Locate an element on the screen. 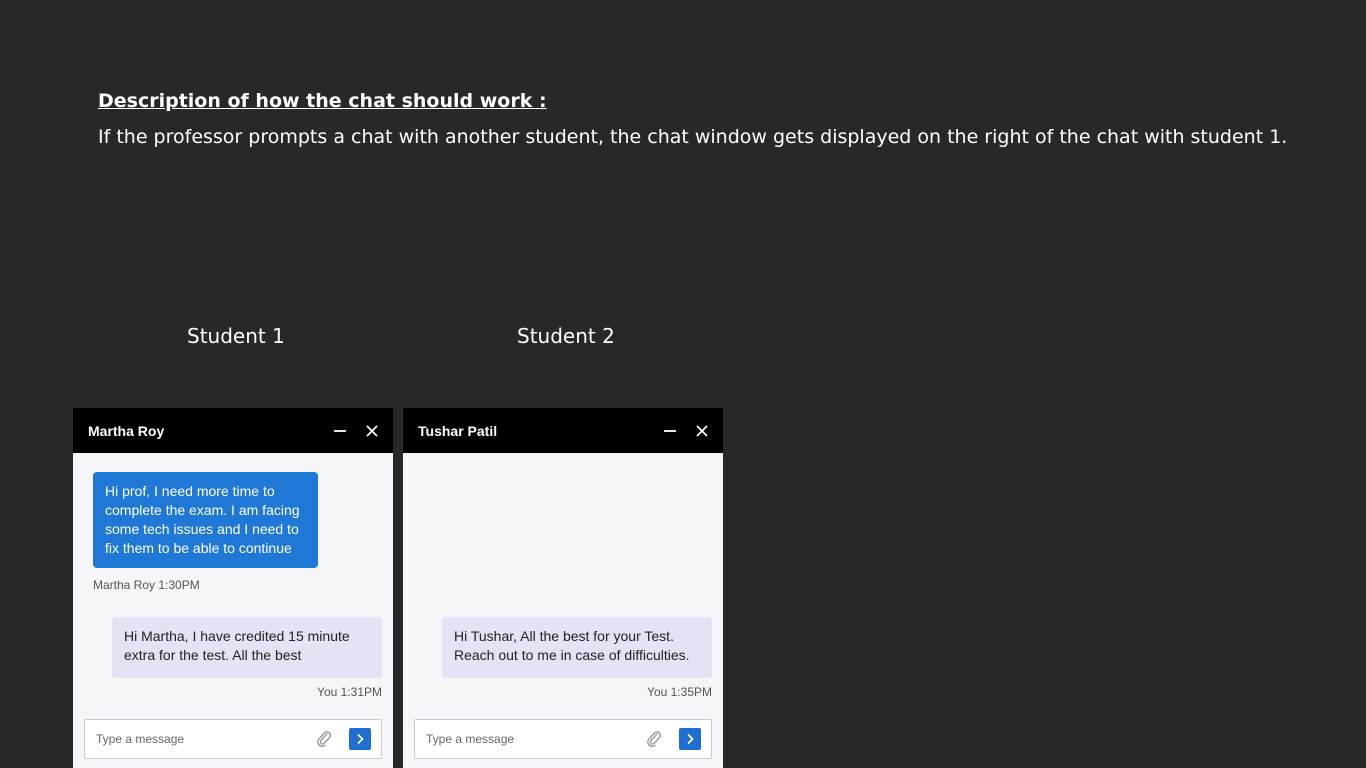 The width and height of the screenshot is (1366, 768). incoming-message-meta: Martha Roy 1:30PM is located at coordinates (146, 585).